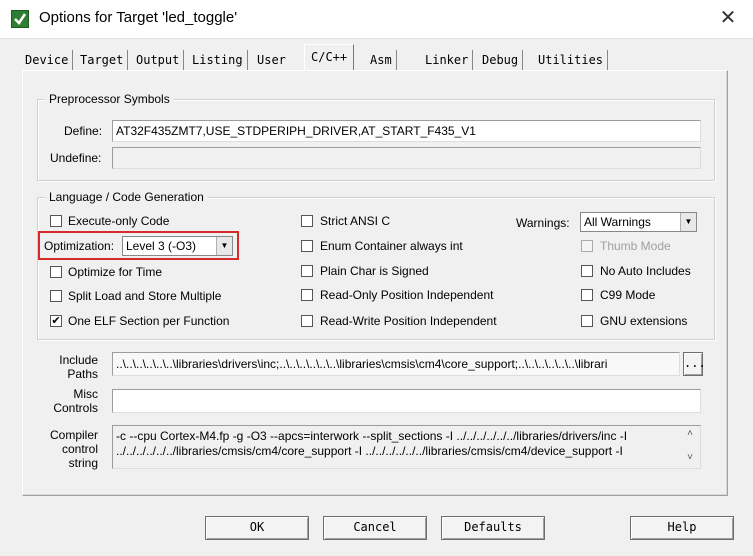 The image size is (753, 556). What do you see at coordinates (690, 457) in the screenshot?
I see `scroll-down-icon: ˅` at bounding box center [690, 457].